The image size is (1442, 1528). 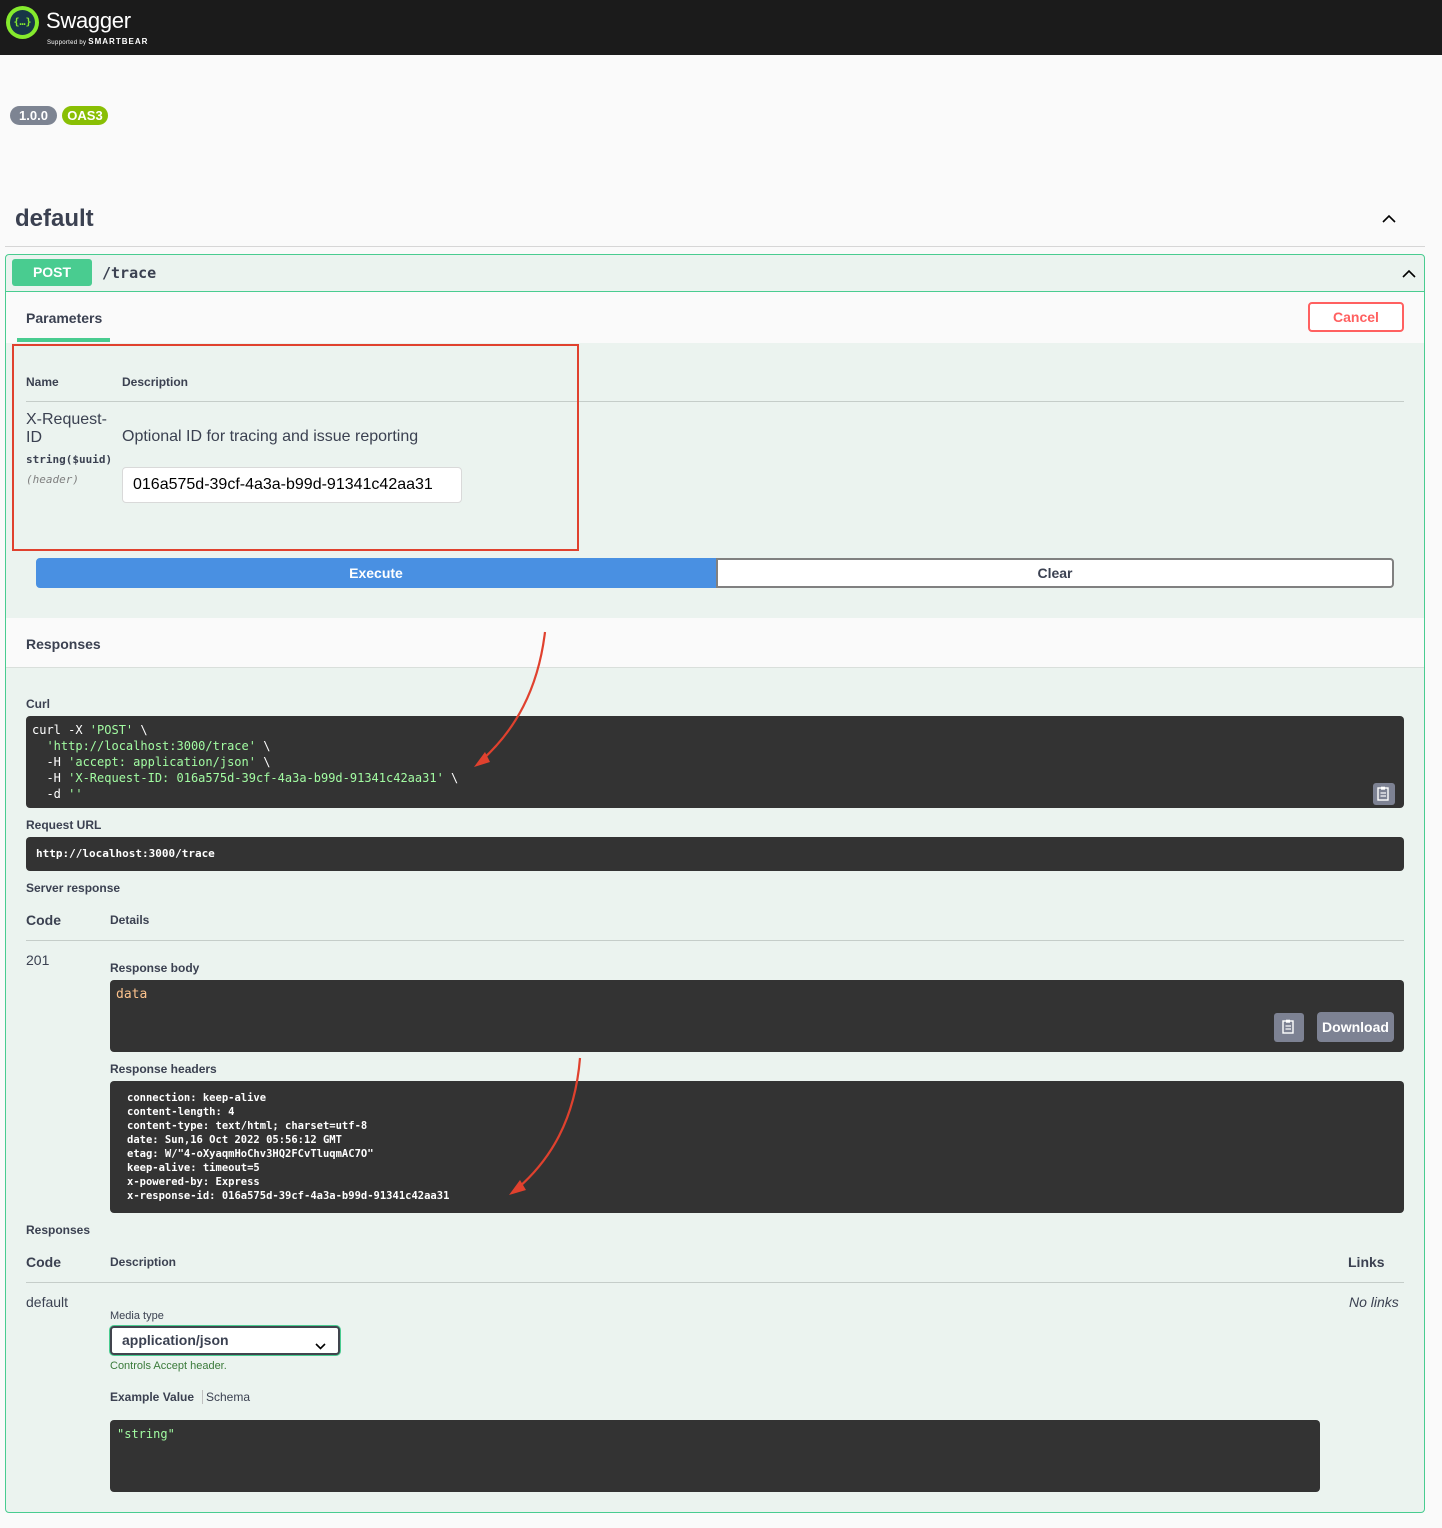 What do you see at coordinates (52, 272) in the screenshot?
I see `method-badge: POST` at bounding box center [52, 272].